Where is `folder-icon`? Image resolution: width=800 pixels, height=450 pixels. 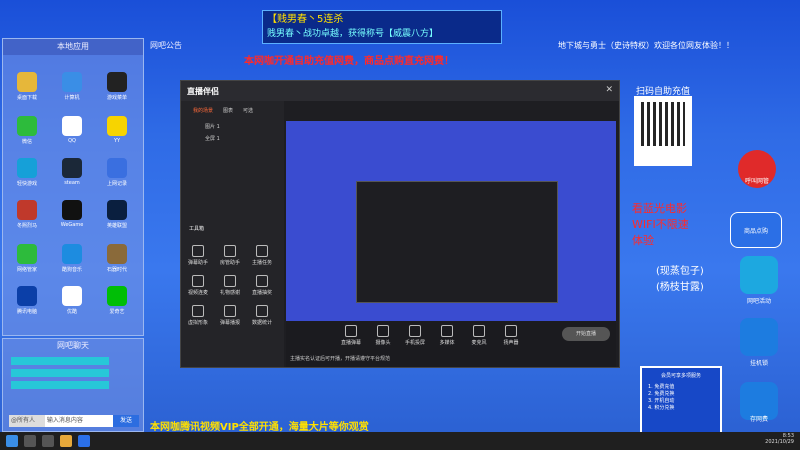
folder-icon is located at coordinates (27, 82).